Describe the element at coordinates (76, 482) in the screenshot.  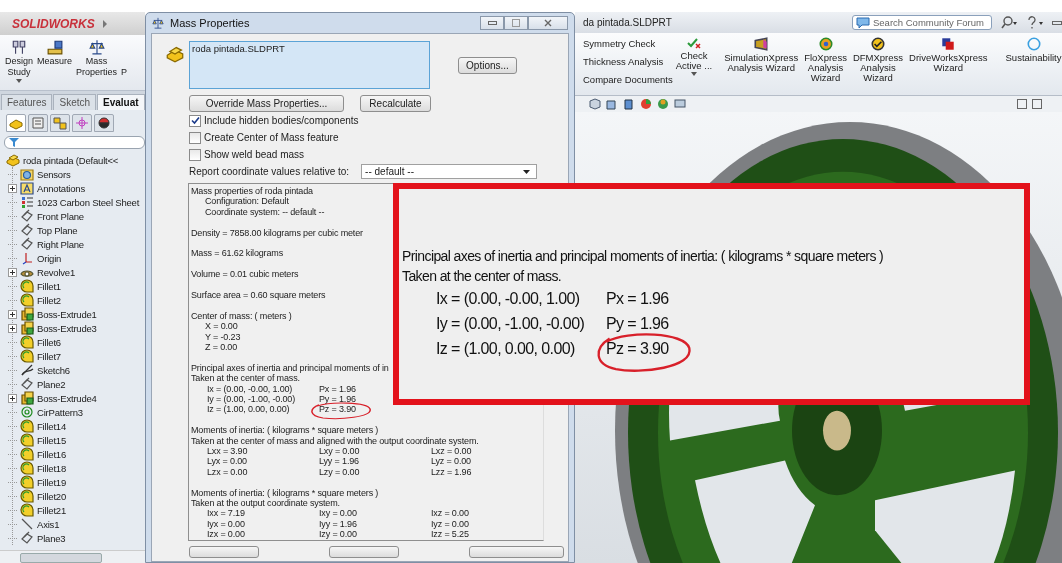
I see `tree-item: Fillet19` at that location.